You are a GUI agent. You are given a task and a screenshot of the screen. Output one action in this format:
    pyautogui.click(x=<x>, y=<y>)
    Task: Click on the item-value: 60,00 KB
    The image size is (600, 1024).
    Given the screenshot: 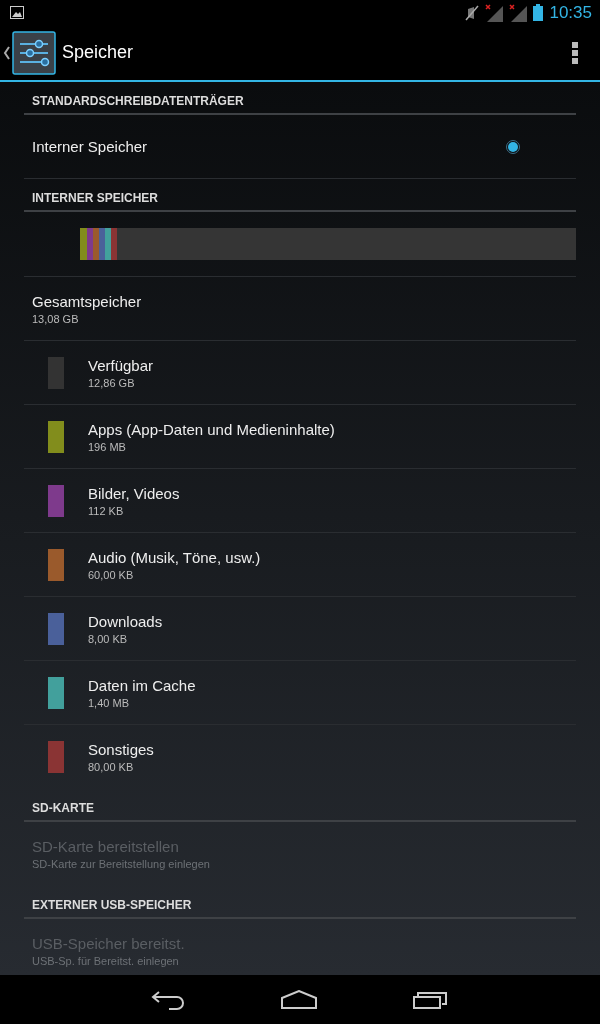 What is the action you would take?
    pyautogui.click(x=111, y=574)
    